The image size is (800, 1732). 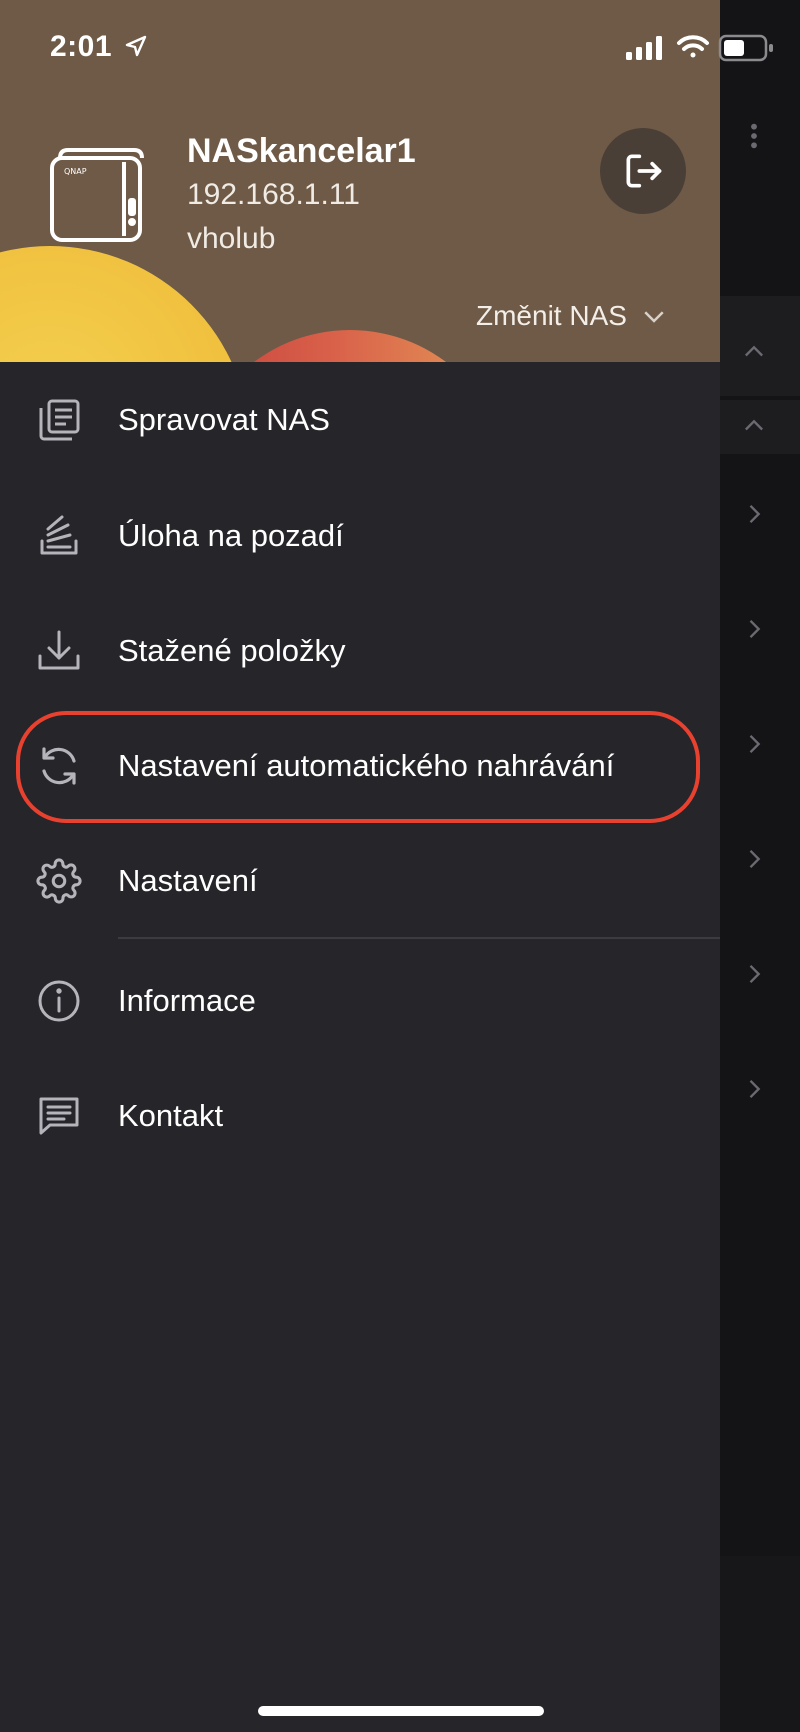 I want to click on background-task-icon, so click(x=59, y=536).